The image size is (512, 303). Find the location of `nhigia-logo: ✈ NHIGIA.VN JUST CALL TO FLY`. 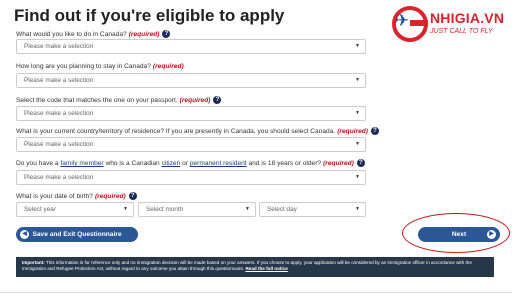

nhigia-logo: ✈ NHIGIA.VN JUST CALL TO FLY is located at coordinates (449, 24).